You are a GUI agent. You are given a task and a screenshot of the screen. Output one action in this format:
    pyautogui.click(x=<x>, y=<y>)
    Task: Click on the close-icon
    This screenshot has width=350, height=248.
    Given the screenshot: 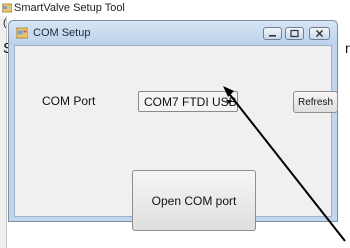 What is the action you would take?
    pyautogui.click(x=319, y=33)
    